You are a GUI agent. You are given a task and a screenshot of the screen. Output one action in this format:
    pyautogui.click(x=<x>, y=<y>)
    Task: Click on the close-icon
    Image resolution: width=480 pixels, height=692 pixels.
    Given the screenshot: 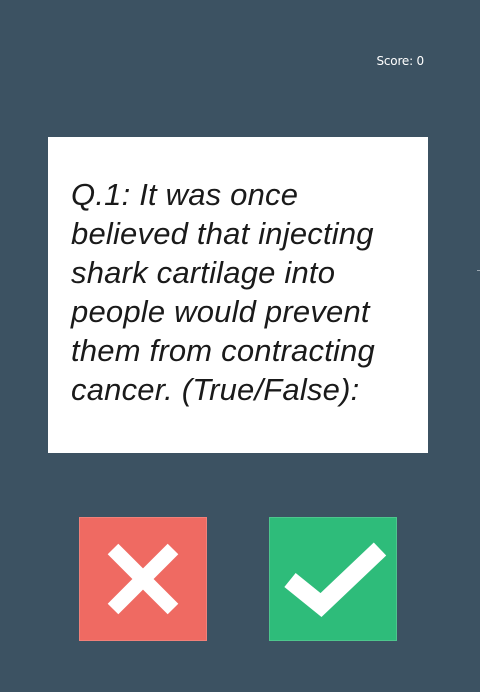 What is the action you would take?
    pyautogui.click(x=143, y=579)
    